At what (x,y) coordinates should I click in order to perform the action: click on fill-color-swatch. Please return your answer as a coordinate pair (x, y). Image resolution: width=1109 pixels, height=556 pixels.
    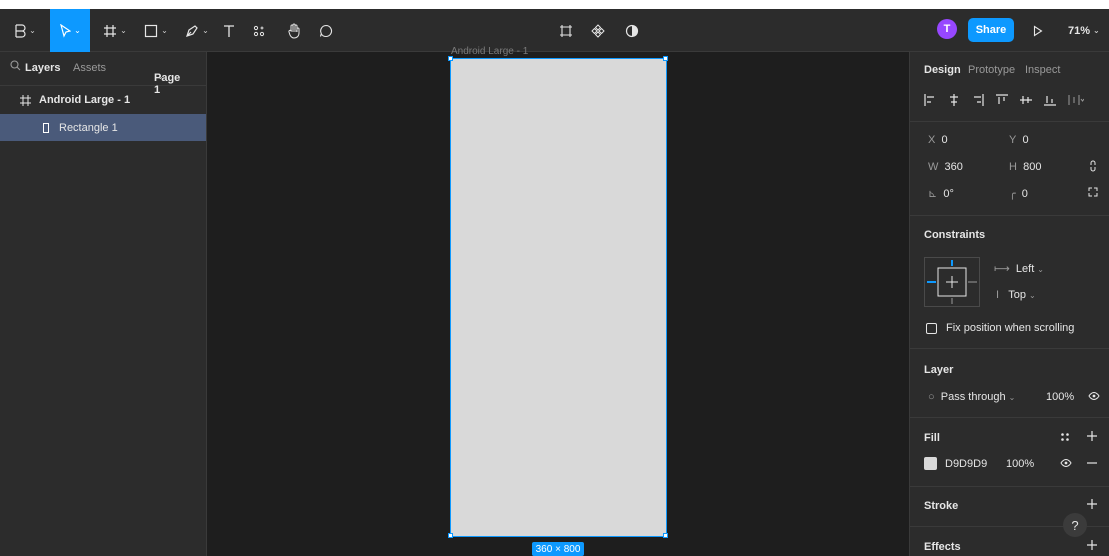
    Looking at the image, I should click on (930, 463).